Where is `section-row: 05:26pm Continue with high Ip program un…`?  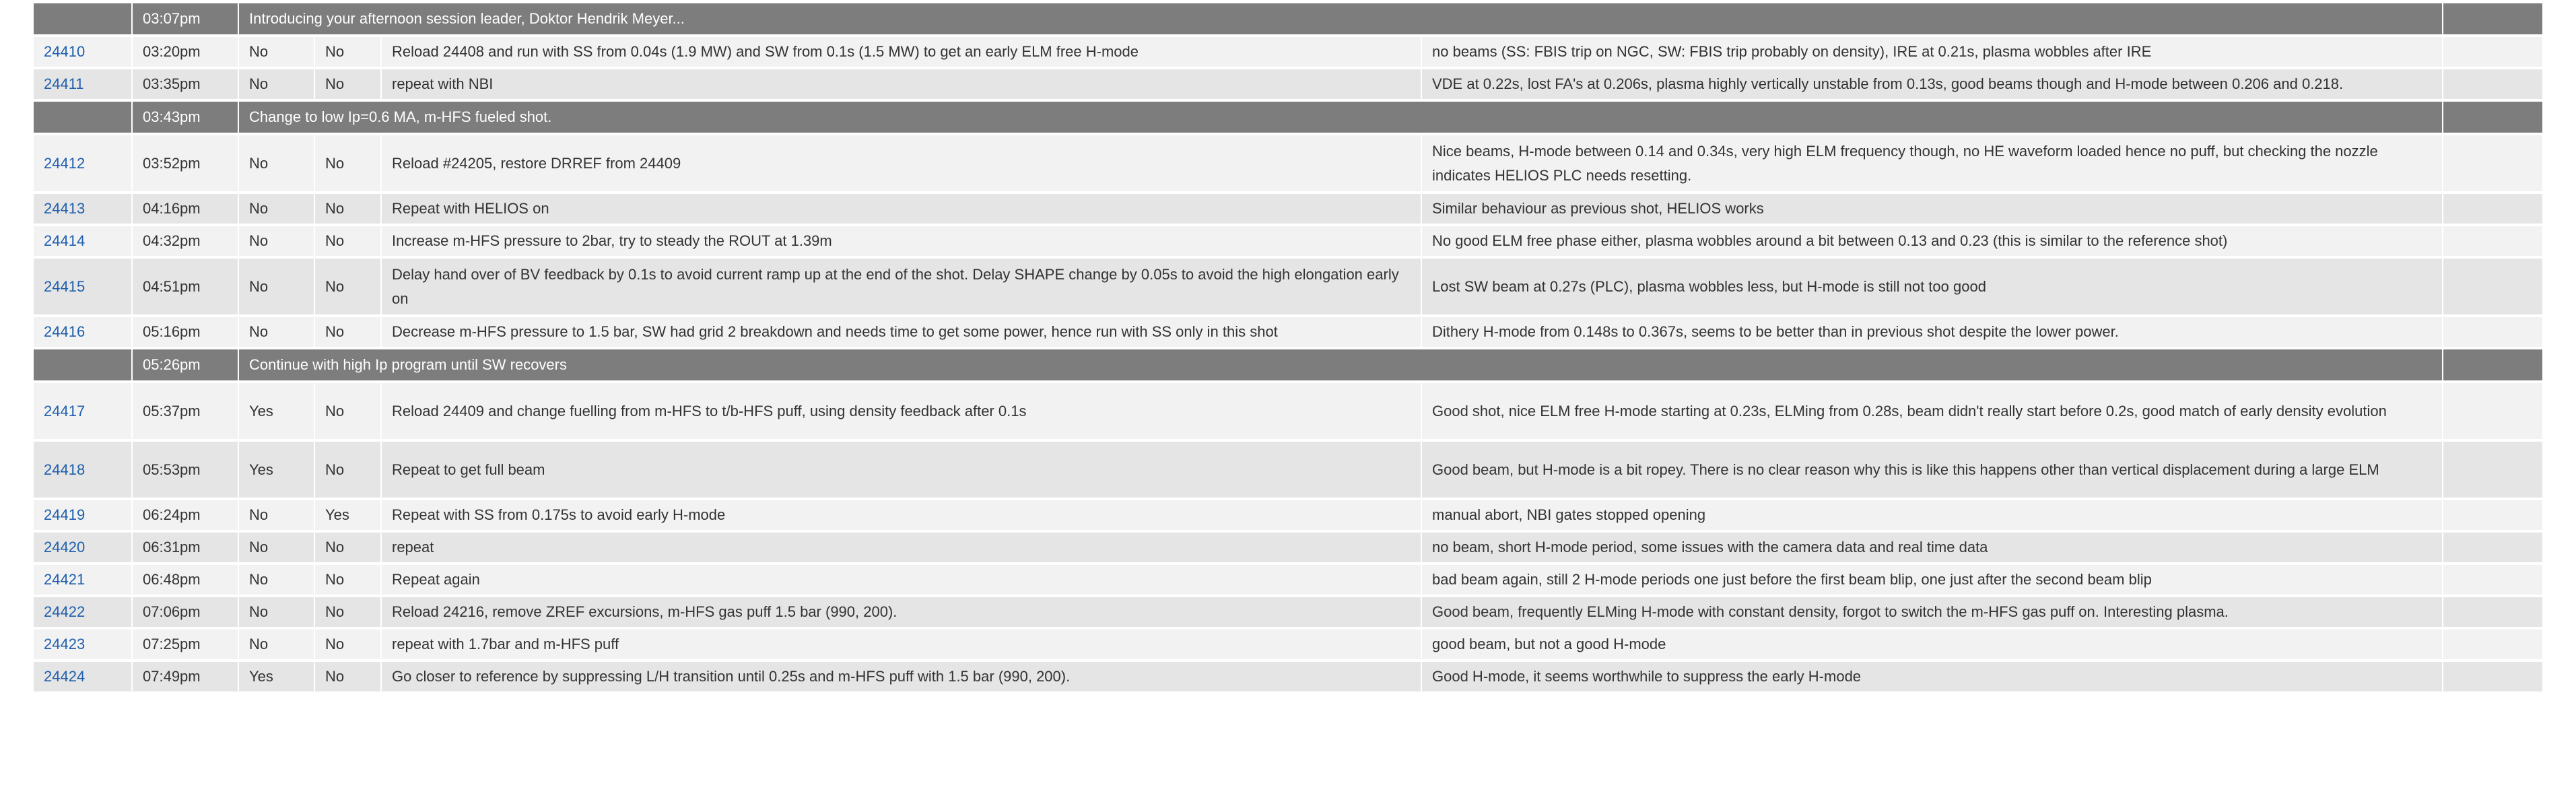 section-row: 05:26pm Continue with high Ip program un… is located at coordinates (1288, 366).